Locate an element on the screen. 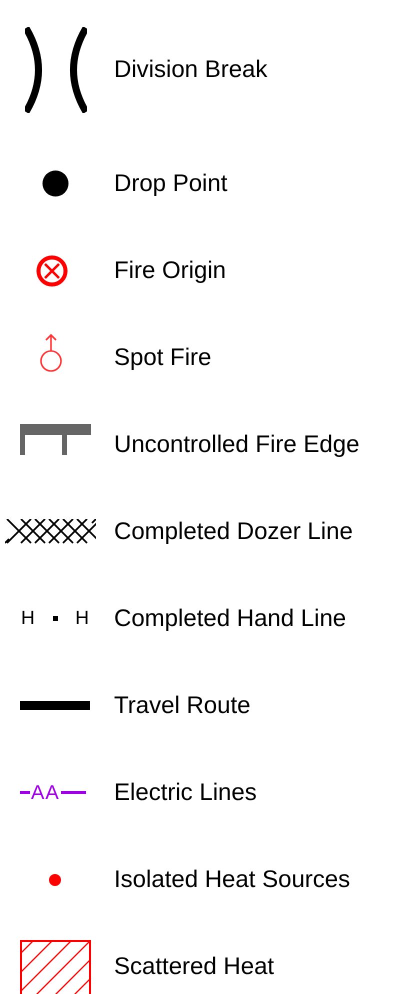 The width and height of the screenshot is (410, 994). square-icon is located at coordinates (55, 618).